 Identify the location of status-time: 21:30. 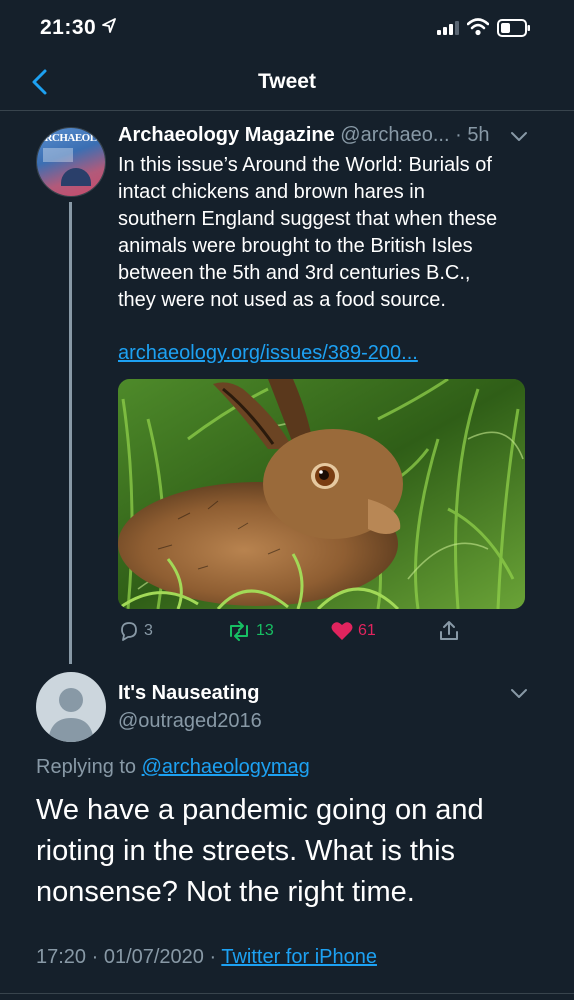
(68, 27).